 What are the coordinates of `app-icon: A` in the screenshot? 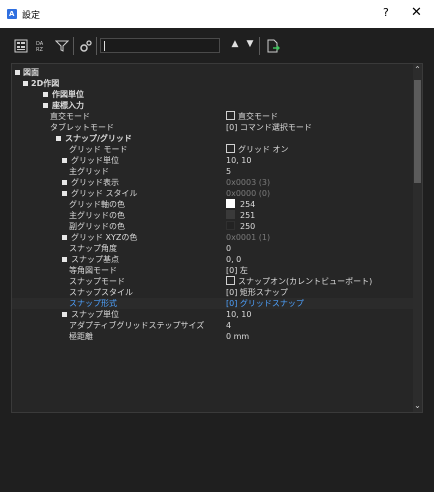 It's located at (12, 14).